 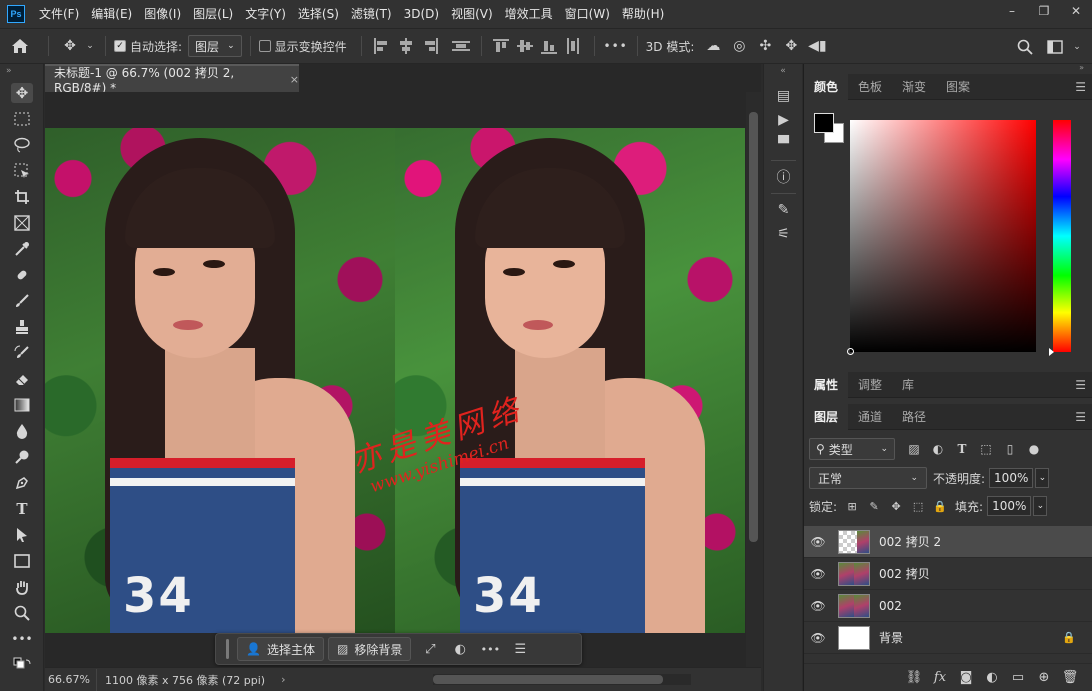 What do you see at coordinates (824, 123) in the screenshot?
I see `foreground-color-swatch` at bounding box center [824, 123].